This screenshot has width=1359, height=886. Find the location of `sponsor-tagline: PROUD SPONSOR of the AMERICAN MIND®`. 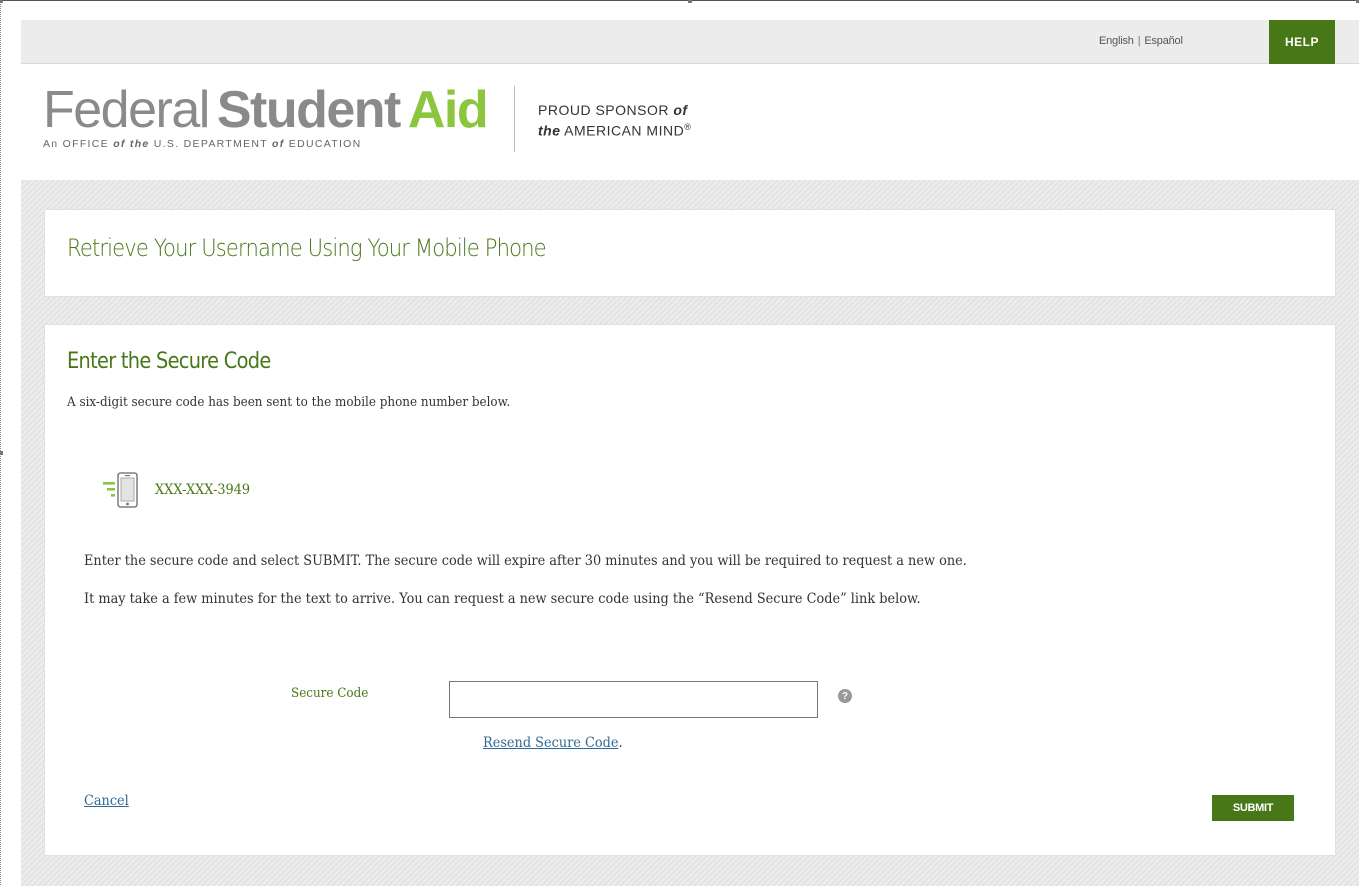

sponsor-tagline: PROUD SPONSOR of the AMERICAN MIND® is located at coordinates (614, 121).